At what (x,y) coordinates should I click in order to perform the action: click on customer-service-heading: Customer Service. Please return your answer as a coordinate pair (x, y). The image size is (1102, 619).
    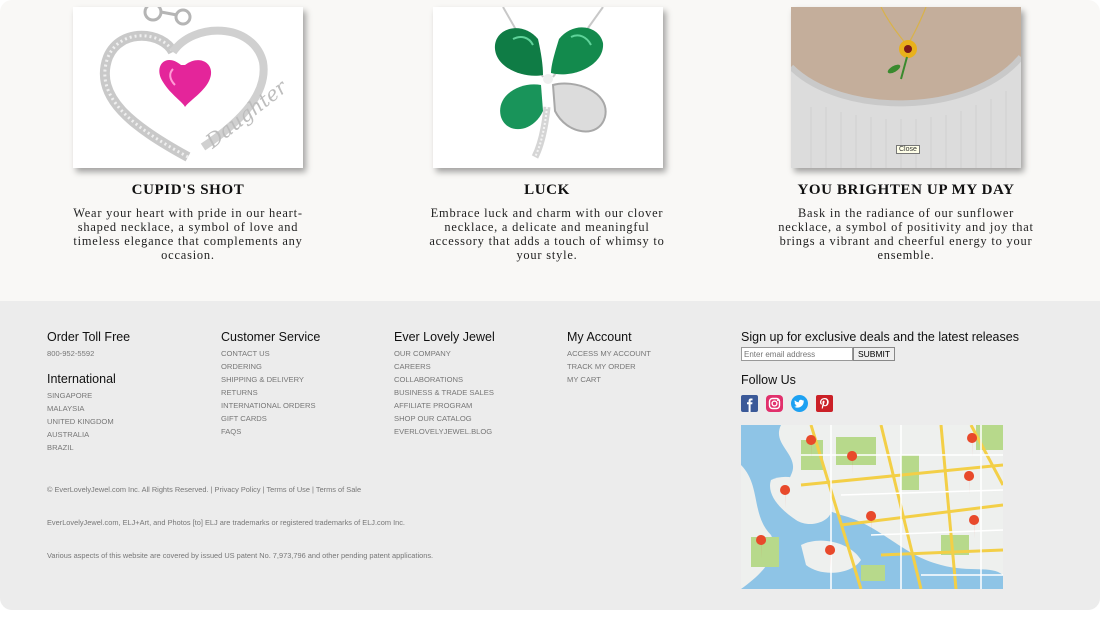
    Looking at the image, I should click on (271, 337).